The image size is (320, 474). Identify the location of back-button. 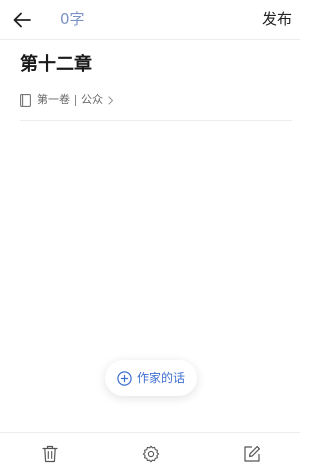
(22, 20).